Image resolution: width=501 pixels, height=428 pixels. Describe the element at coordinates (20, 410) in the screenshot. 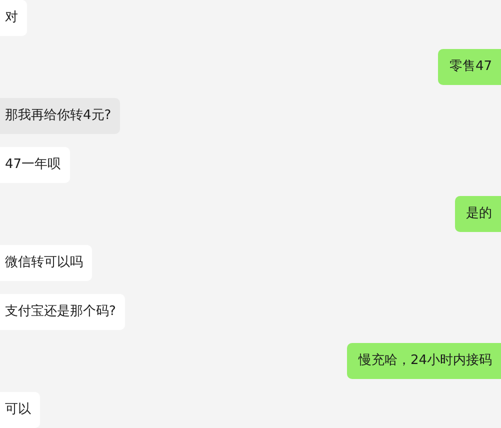

I see `message-bubble: 可以` at that location.